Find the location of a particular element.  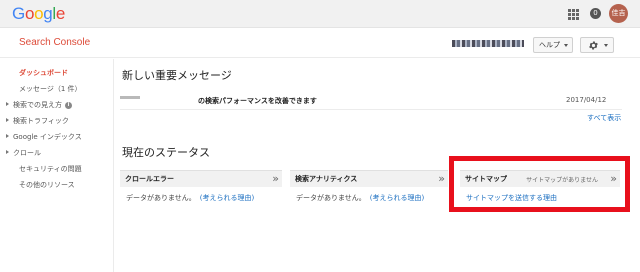

status-heading: 現在のステータス is located at coordinates (166, 152).